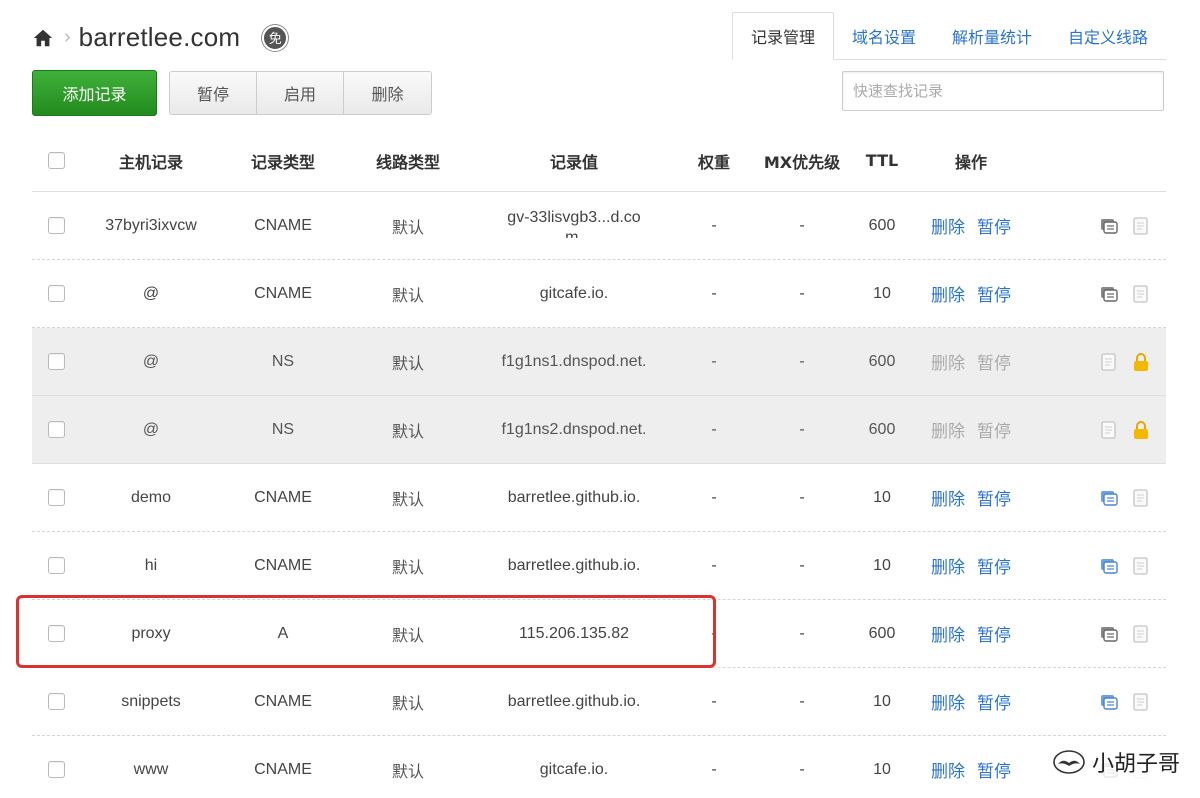  Describe the element at coordinates (882, 160) in the screenshot. I see `column-header-ttl: TTL` at that location.